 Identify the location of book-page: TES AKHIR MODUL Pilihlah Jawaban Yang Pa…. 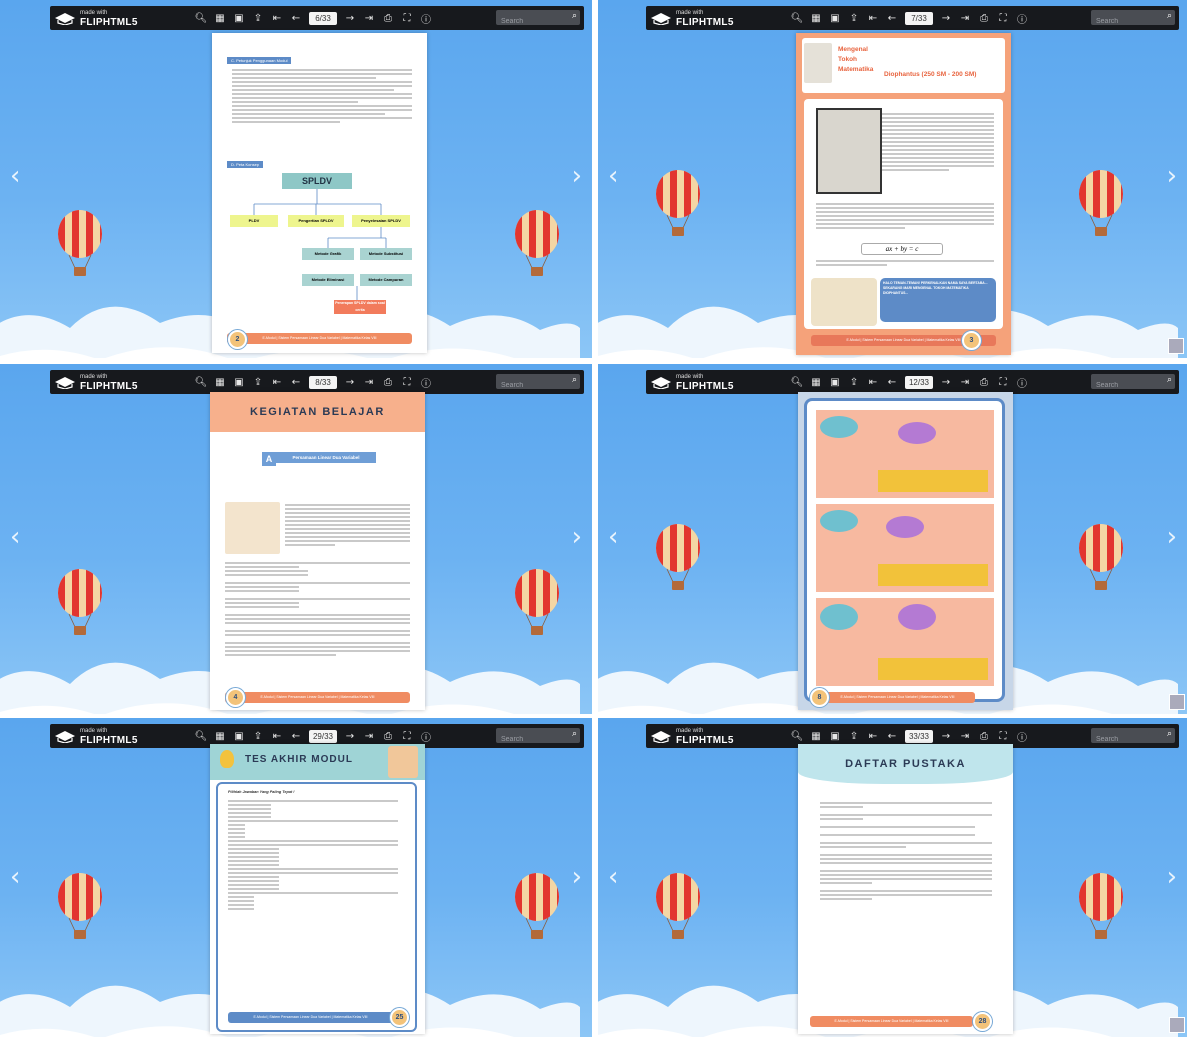
(317, 889).